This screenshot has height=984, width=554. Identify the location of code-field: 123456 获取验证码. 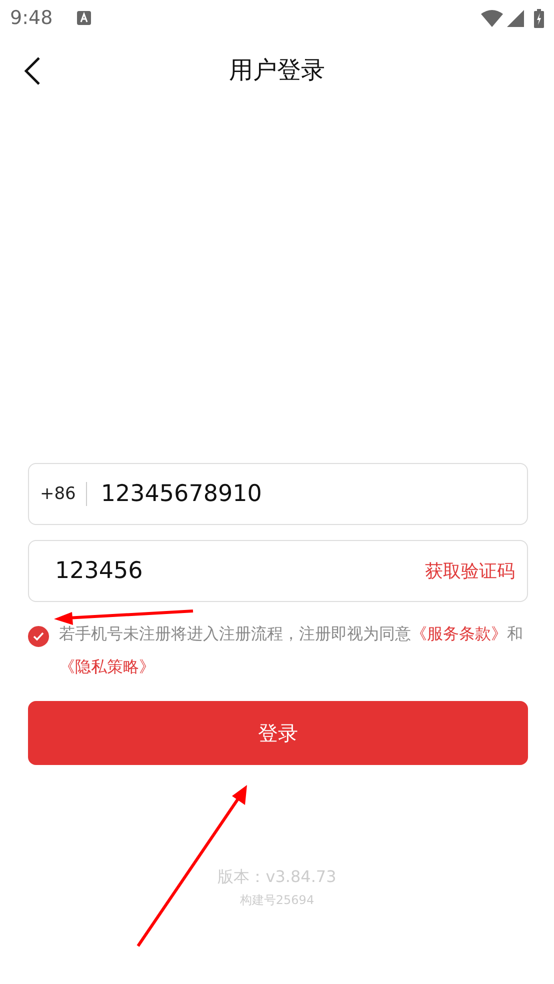
(278, 571).